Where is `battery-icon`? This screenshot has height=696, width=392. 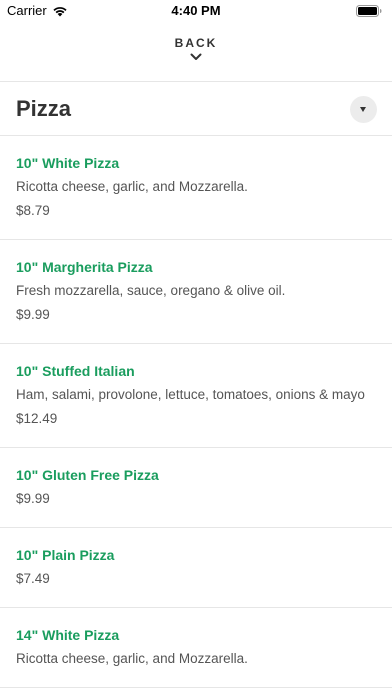 battery-icon is located at coordinates (369, 11).